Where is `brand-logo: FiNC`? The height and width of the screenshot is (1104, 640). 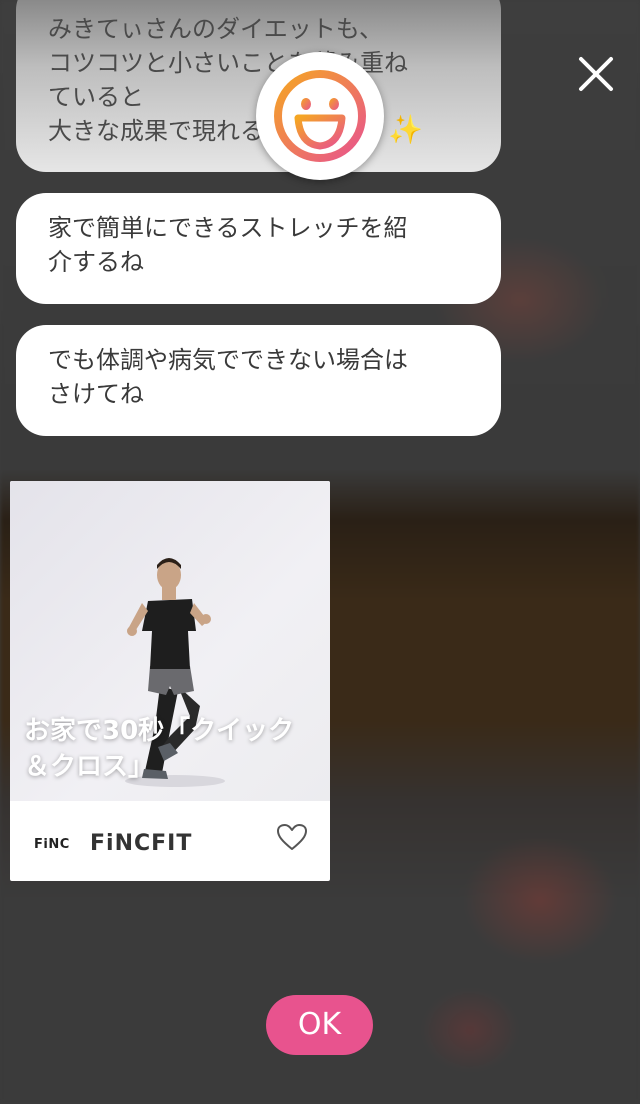 brand-logo: FiNC is located at coordinates (52, 844).